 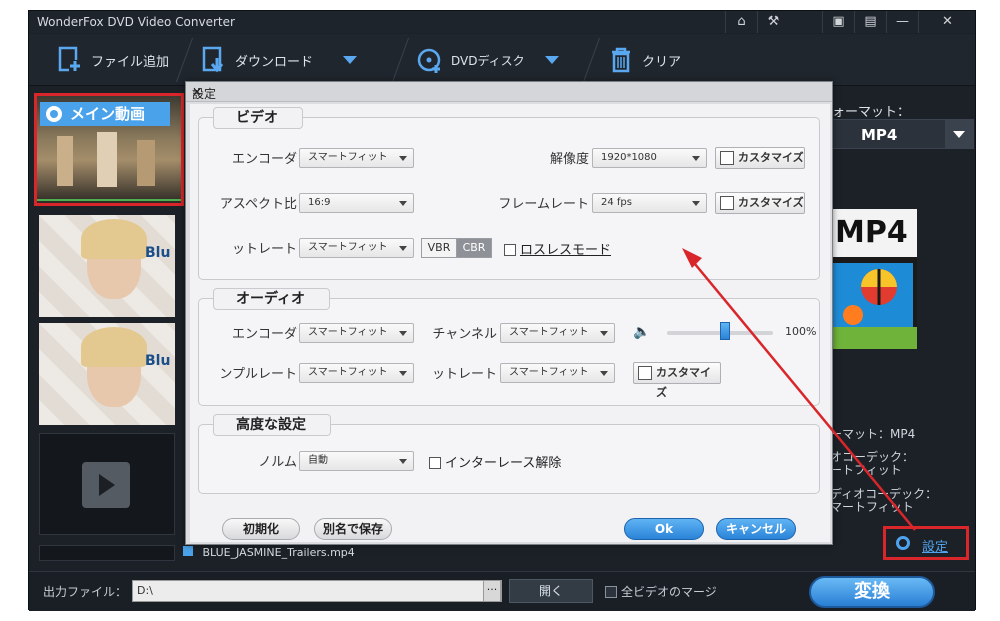 I want to click on video-encoder-select: スマートフィット, so click(x=356, y=158).